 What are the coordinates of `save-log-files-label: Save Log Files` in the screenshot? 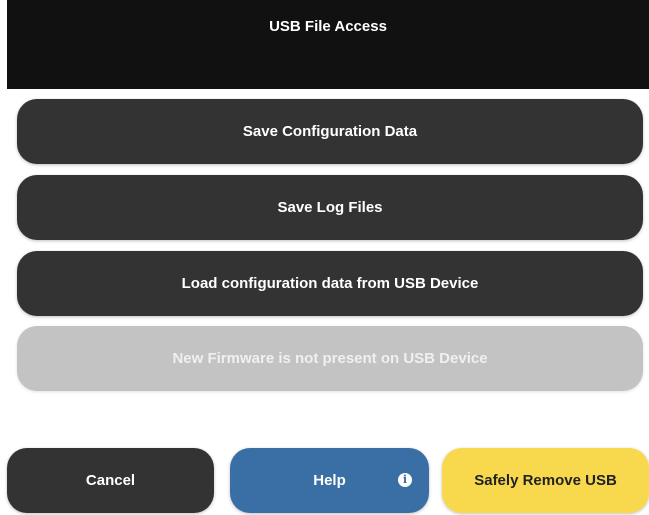 It's located at (330, 207).